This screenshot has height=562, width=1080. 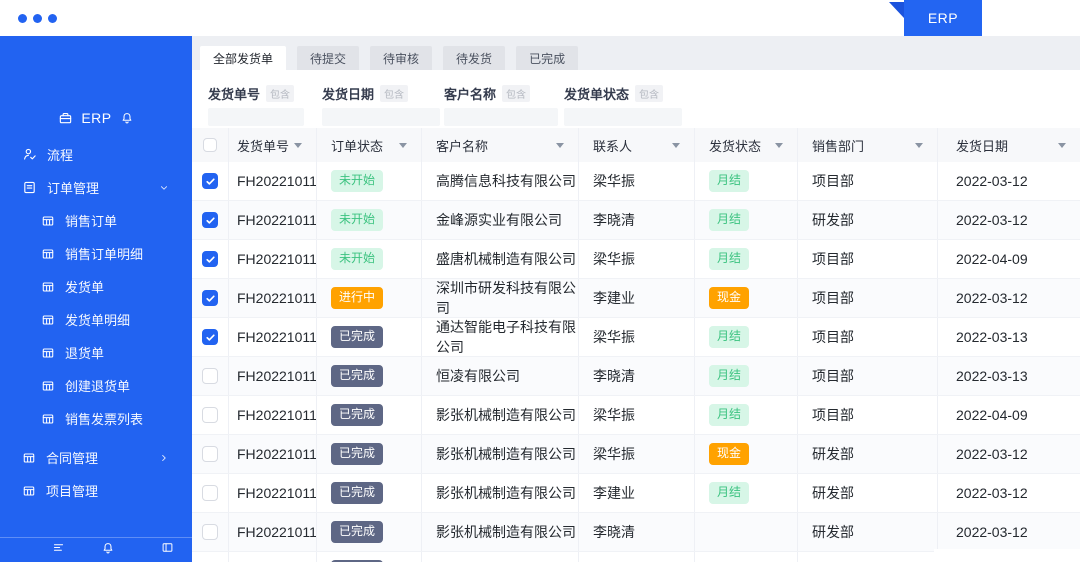 What do you see at coordinates (273, 145) in the screenshot?
I see `column-header-order-no: 发货单号` at bounding box center [273, 145].